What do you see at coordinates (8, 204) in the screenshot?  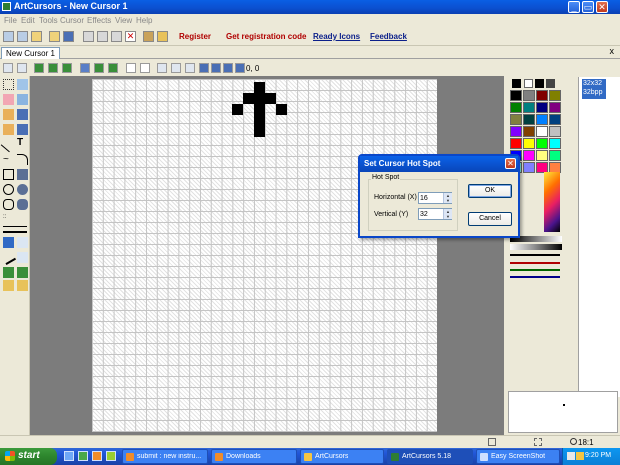 I see `rounded-rect-icon` at bounding box center [8, 204].